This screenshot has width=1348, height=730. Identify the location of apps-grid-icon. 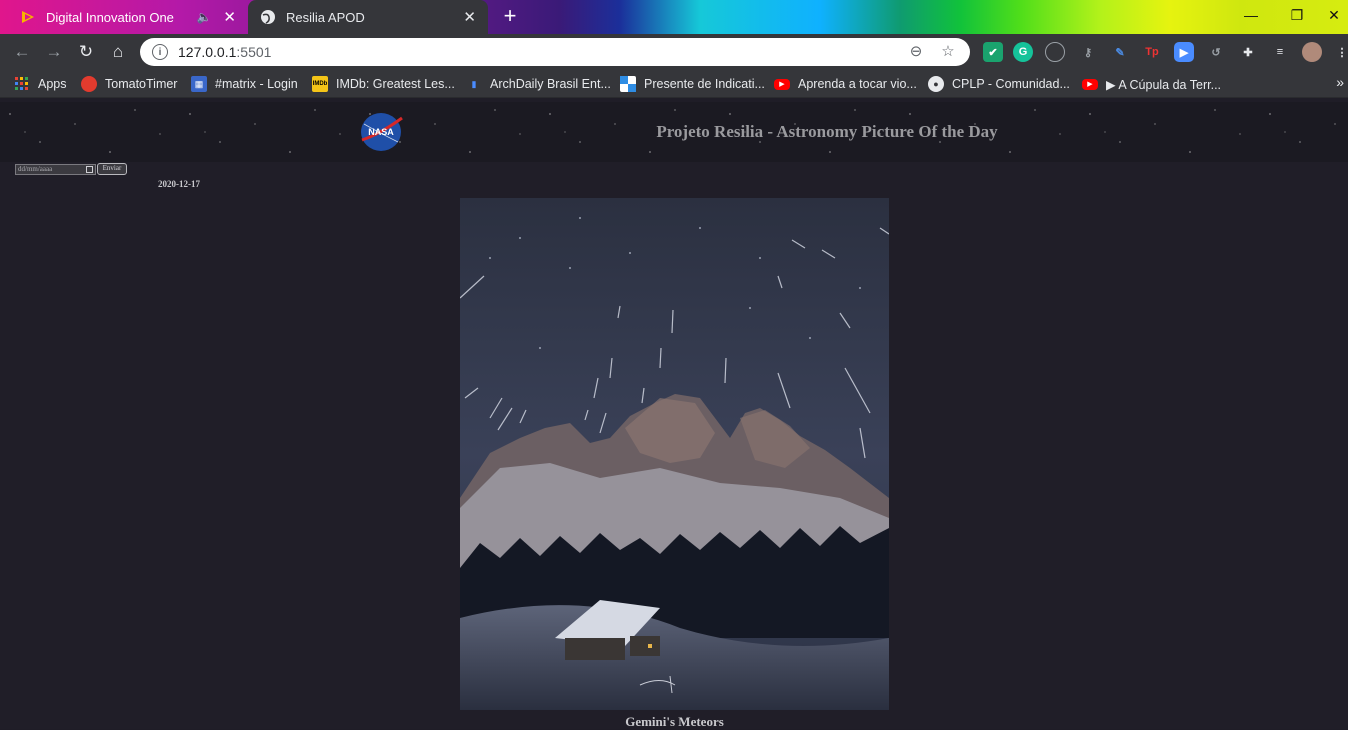
(22, 84).